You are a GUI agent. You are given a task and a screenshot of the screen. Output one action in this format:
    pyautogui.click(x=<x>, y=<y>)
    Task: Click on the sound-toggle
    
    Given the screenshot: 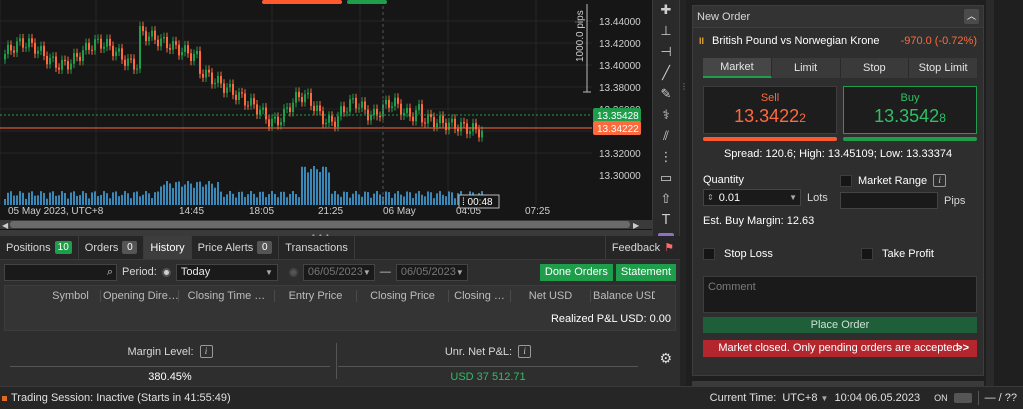 What is the action you would take?
    pyautogui.click(x=962, y=398)
    